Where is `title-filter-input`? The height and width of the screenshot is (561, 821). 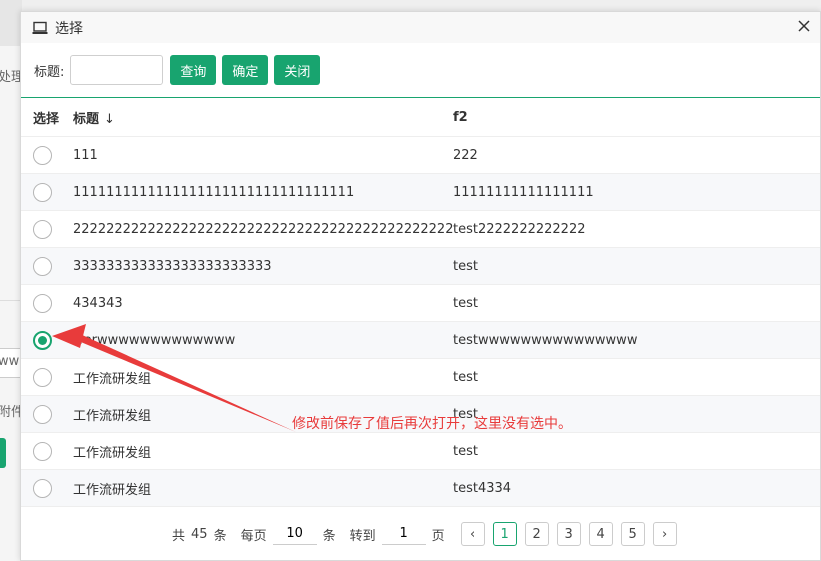 title-filter-input is located at coordinates (117, 70).